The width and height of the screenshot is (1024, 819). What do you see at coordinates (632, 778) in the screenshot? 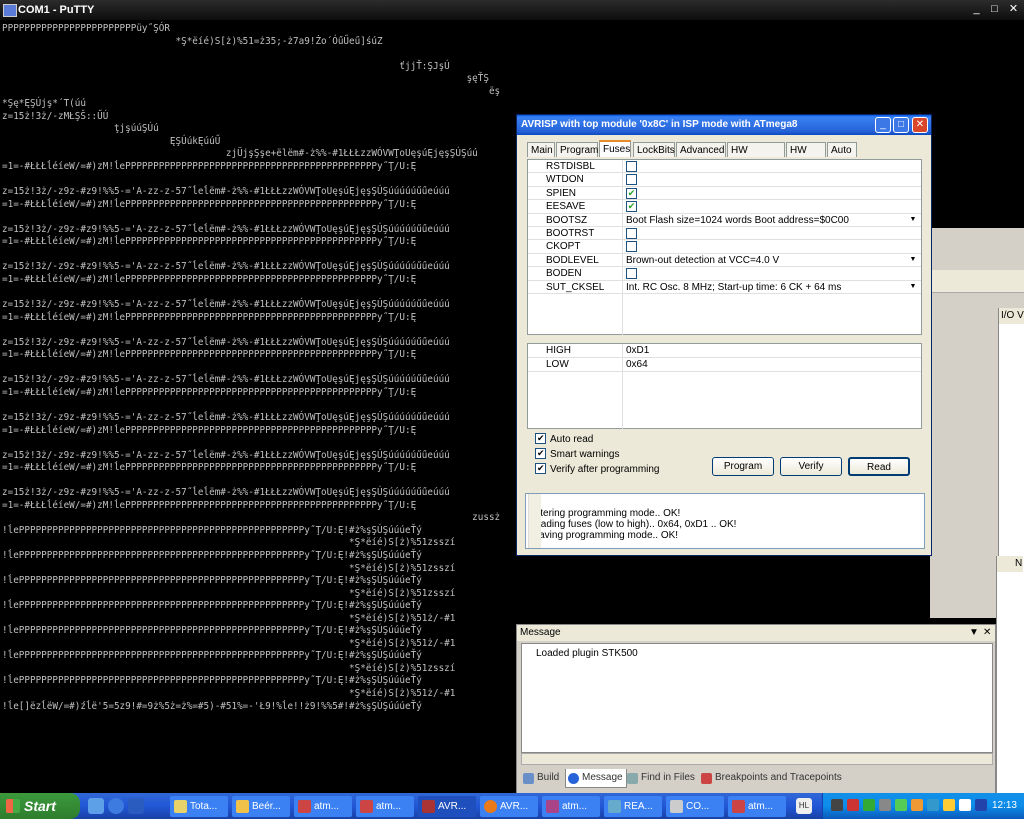
I see `find-icon` at bounding box center [632, 778].